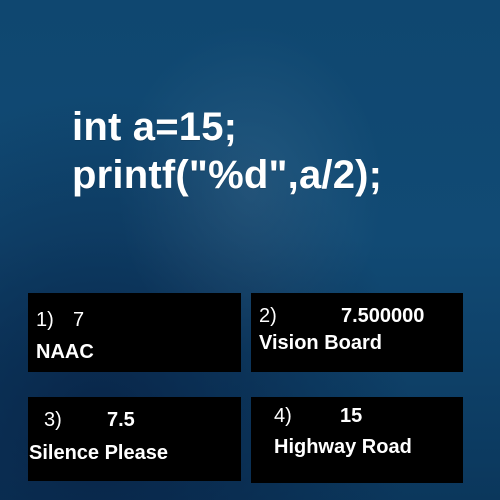  Describe the element at coordinates (53, 420) in the screenshot. I see `option-number: 3)` at that location.